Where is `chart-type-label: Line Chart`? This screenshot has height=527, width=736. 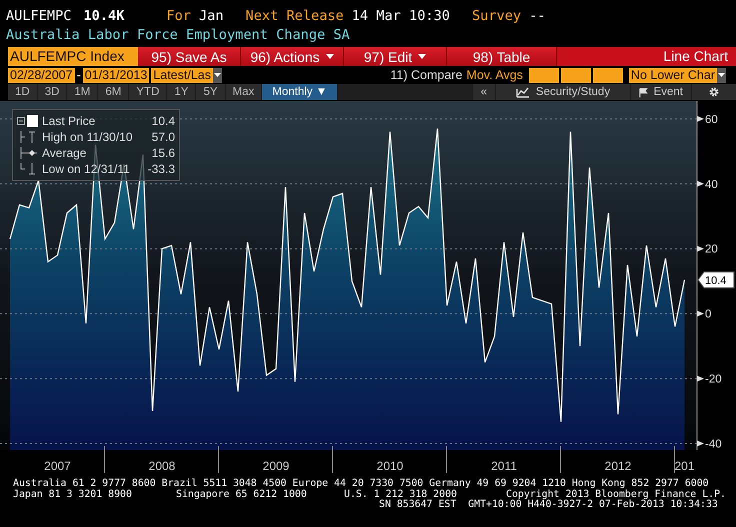 chart-type-label: Line Chart is located at coordinates (696, 56).